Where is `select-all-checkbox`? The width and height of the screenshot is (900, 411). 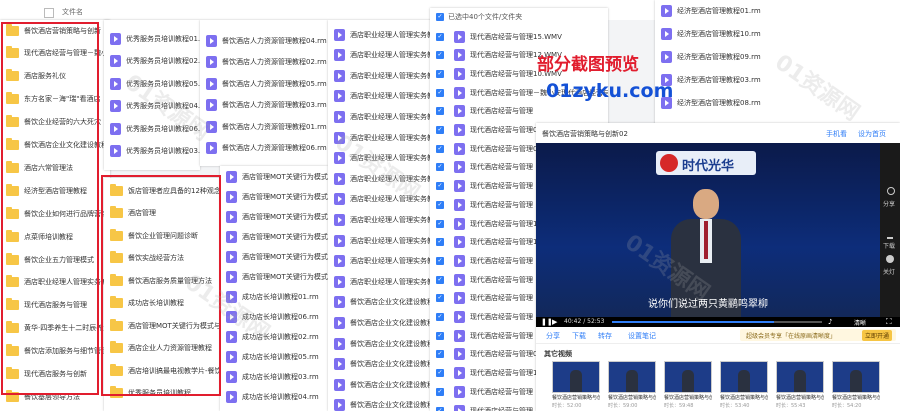 select-all-checkbox is located at coordinates (49, 13).